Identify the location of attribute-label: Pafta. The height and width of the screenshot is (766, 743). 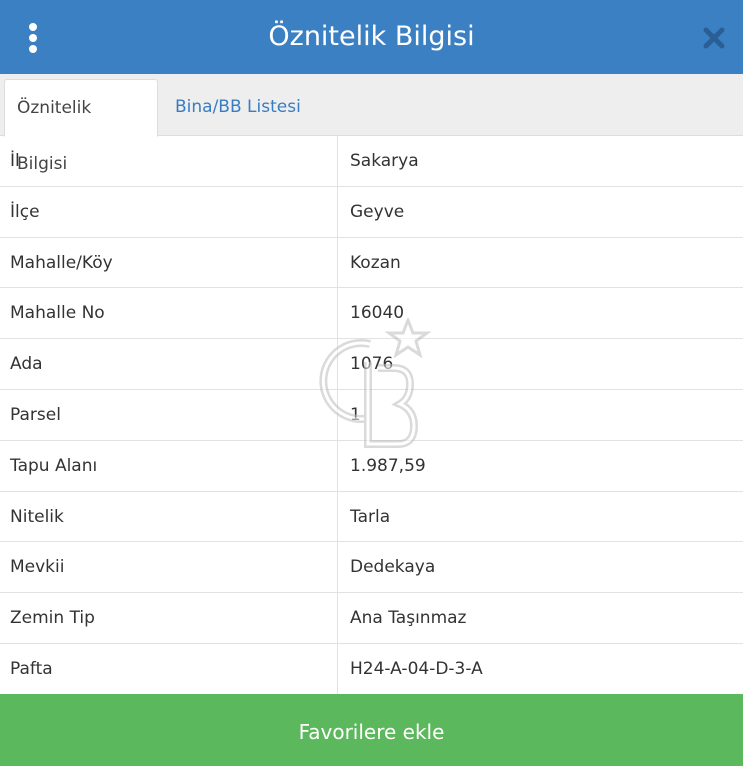
(31, 668).